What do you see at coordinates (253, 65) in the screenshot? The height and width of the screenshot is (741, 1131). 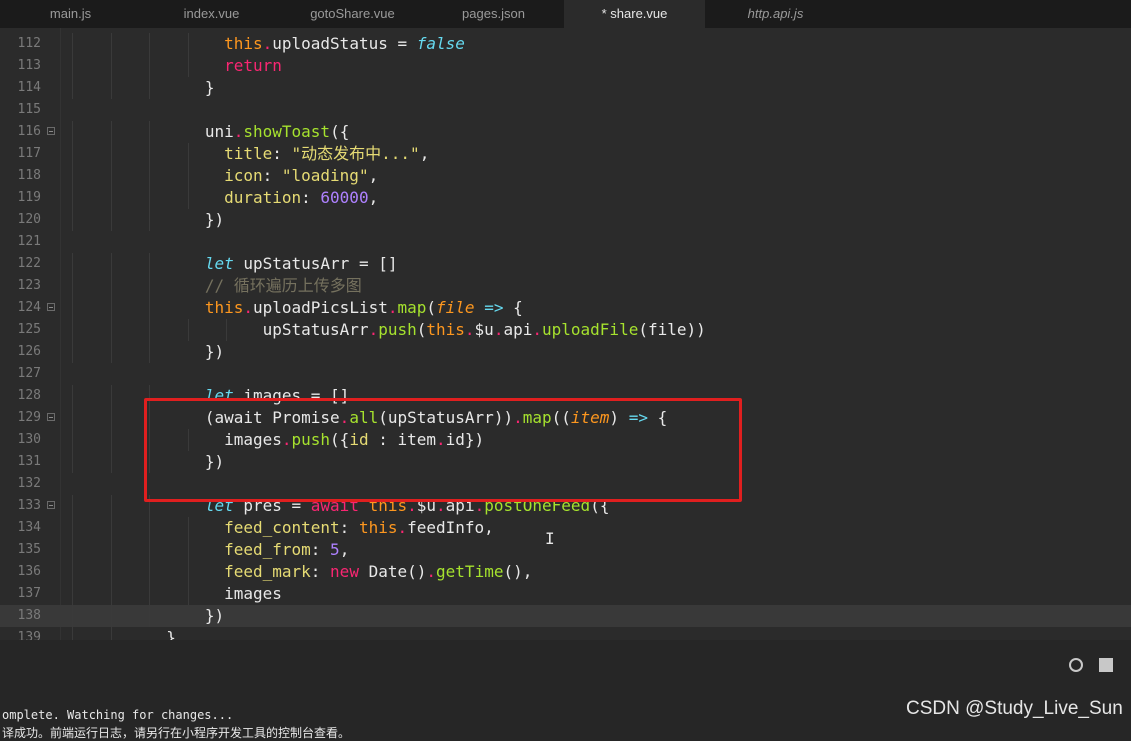 I see `code-token: return` at bounding box center [253, 65].